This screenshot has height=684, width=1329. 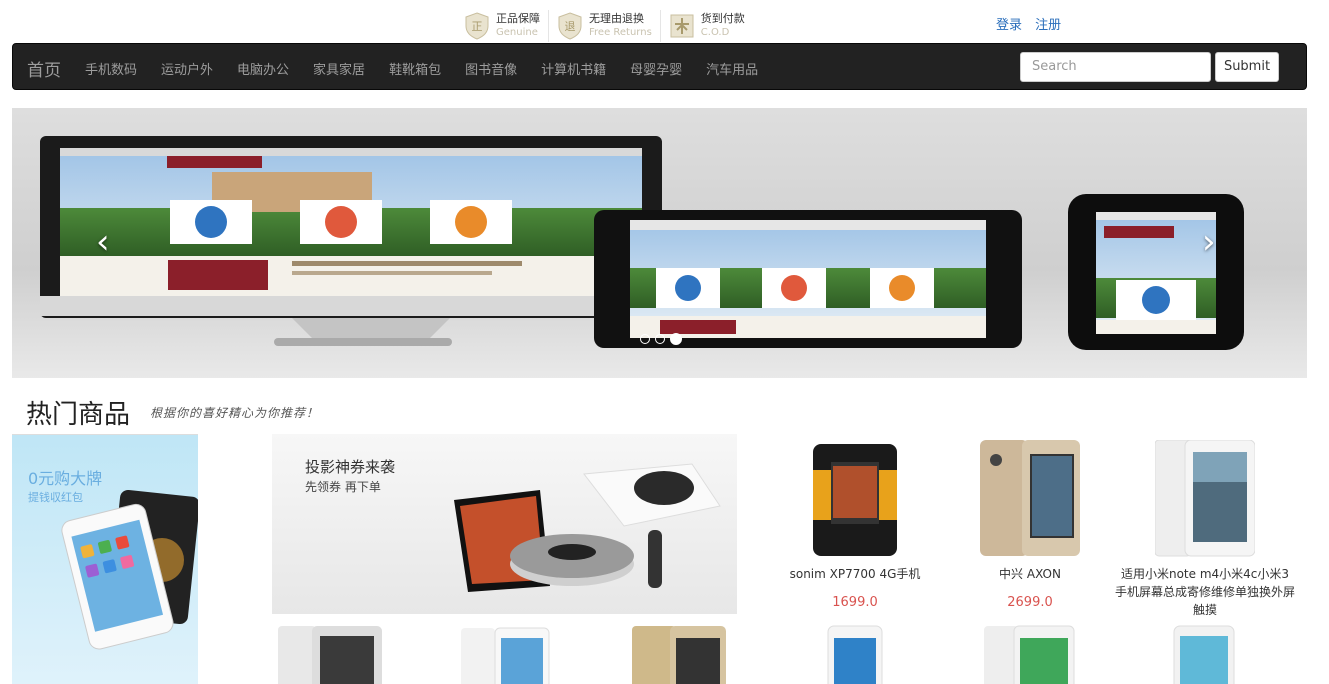 What do you see at coordinates (707, 26) in the screenshot?
I see `badge-cod: 货到付款 C.O.D` at bounding box center [707, 26].